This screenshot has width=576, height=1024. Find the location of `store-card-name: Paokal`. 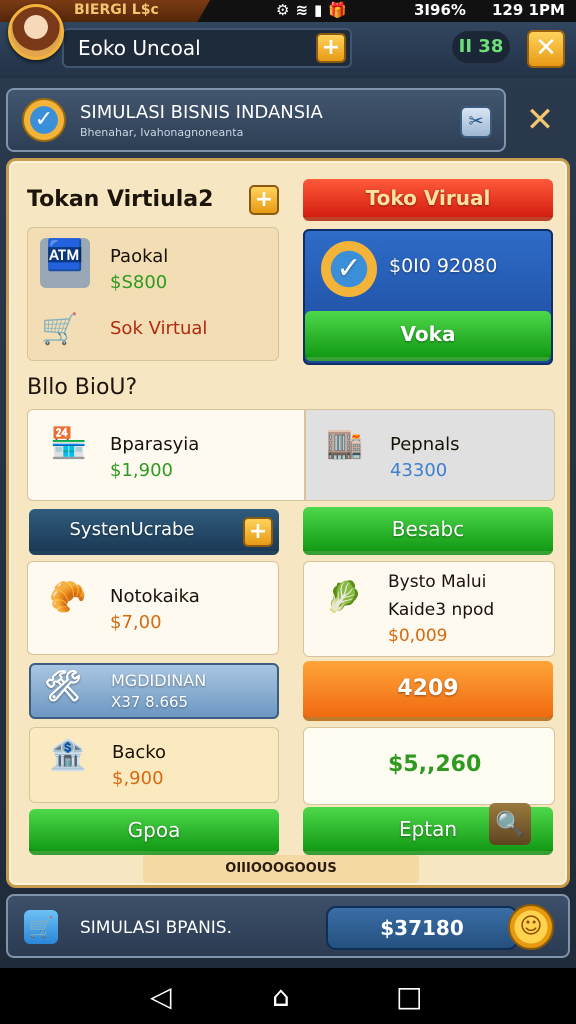

store-card-name: Paokal is located at coordinates (139, 256).